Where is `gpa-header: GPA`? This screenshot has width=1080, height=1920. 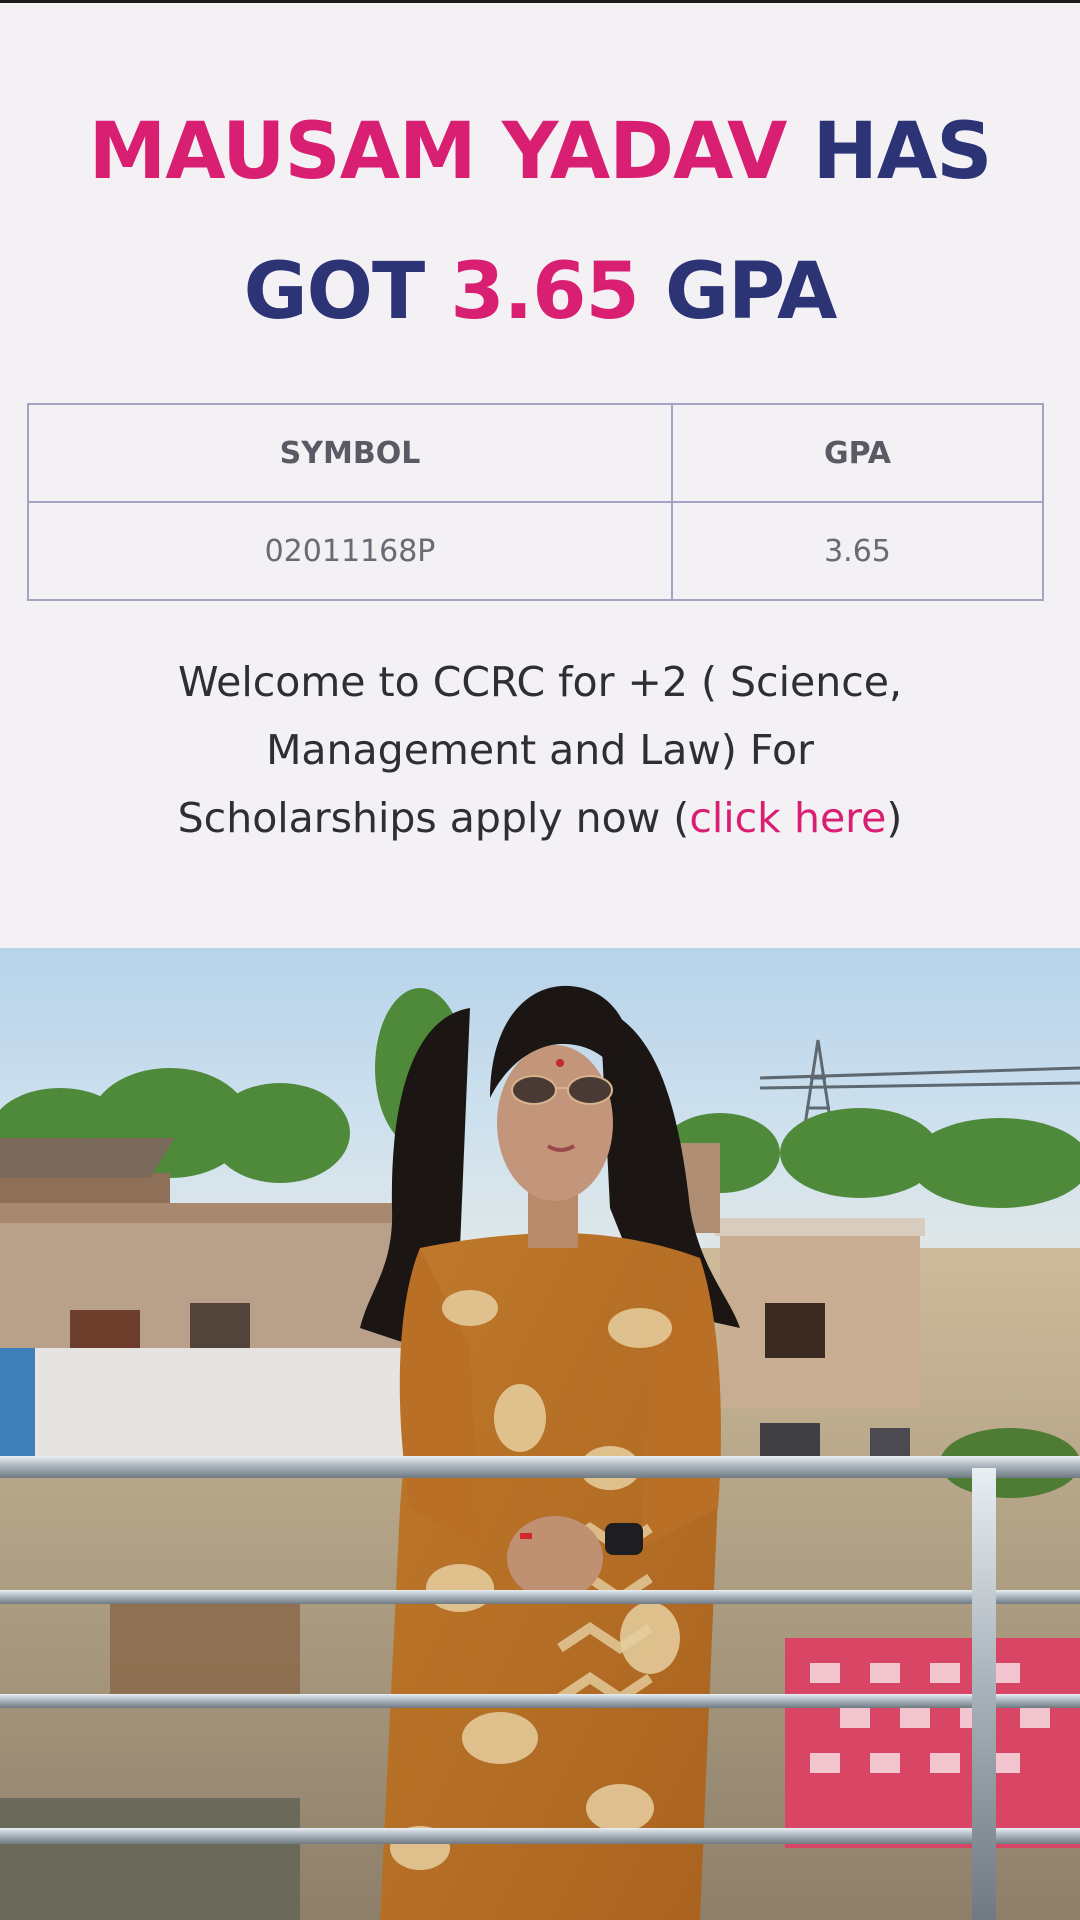 gpa-header: GPA is located at coordinates (857, 453).